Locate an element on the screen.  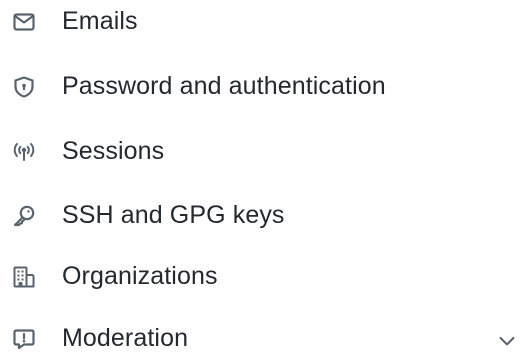
sidebar-item-password-and-authentication: Password and authentication is located at coordinates (260, 87).